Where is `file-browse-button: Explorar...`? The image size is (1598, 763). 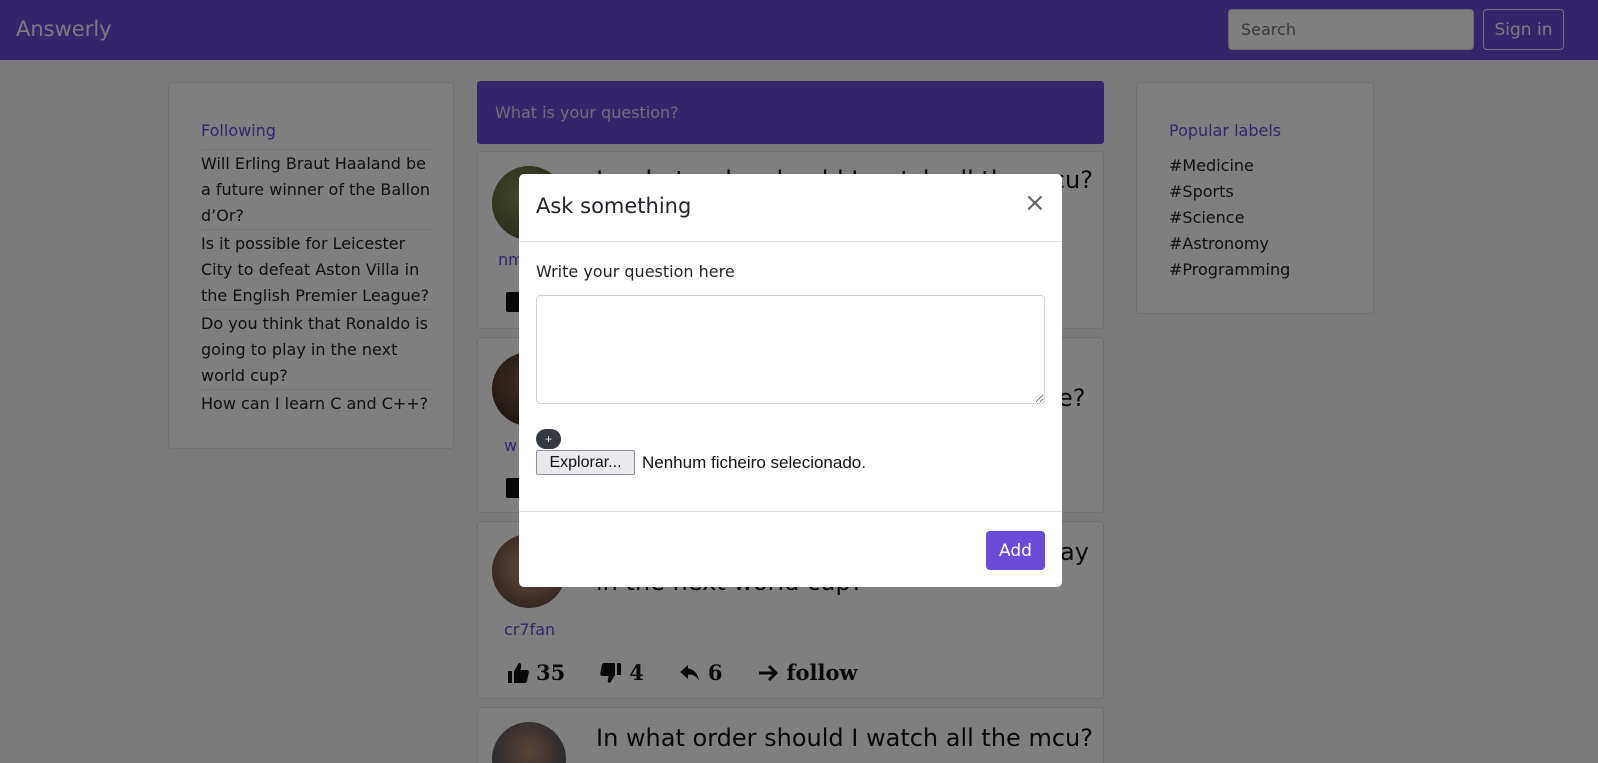
file-browse-button: Explorar... is located at coordinates (585, 462).